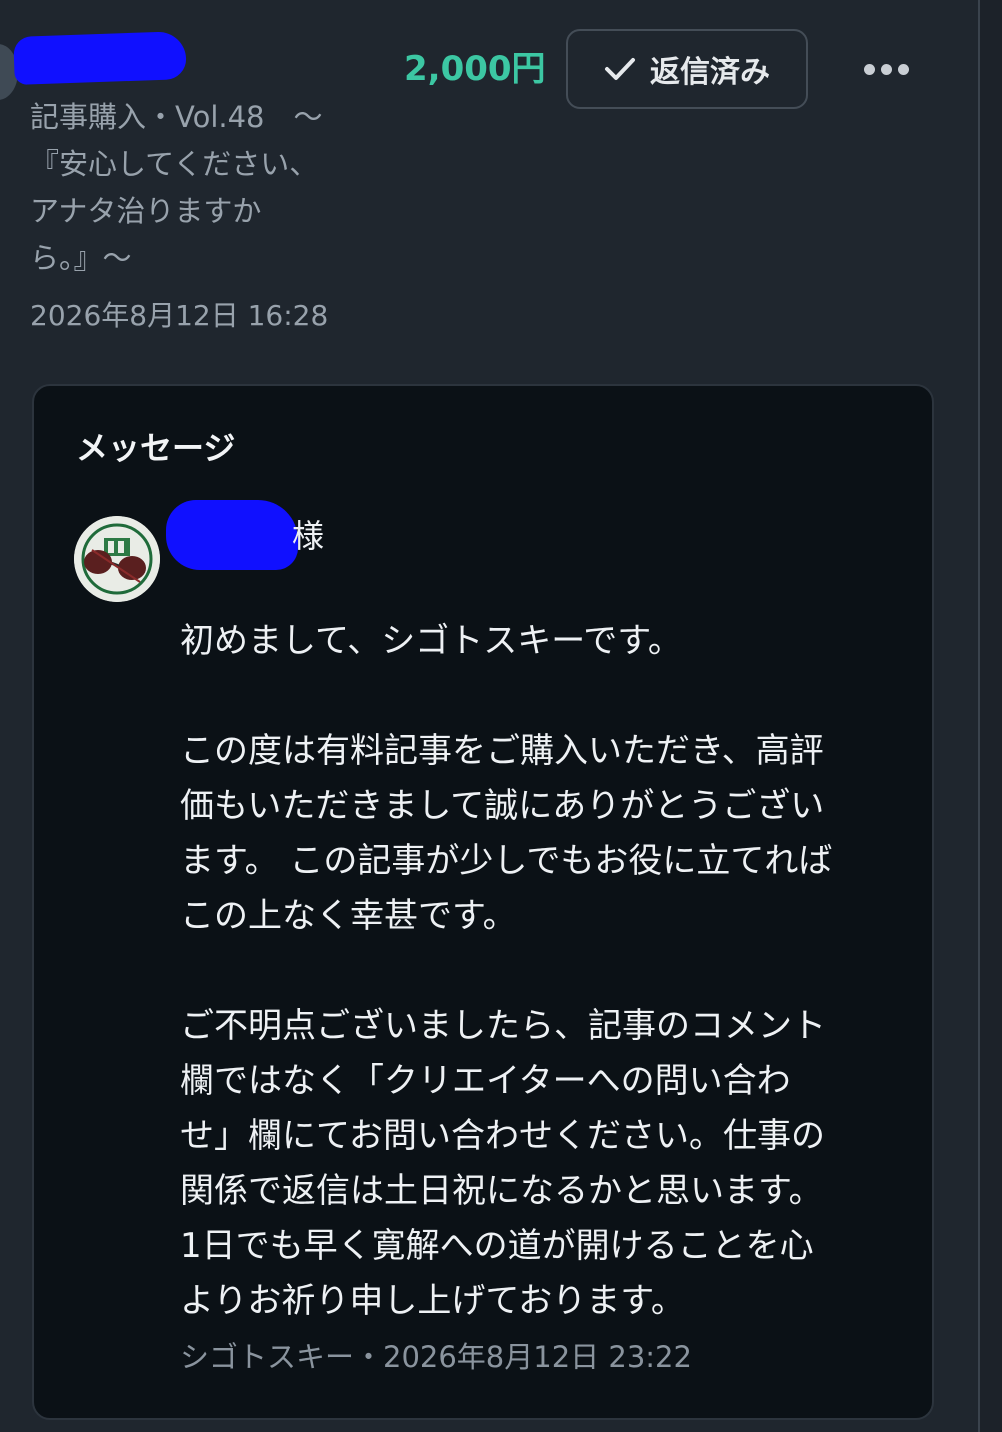 Image resolution: width=1002 pixels, height=1432 pixels. What do you see at coordinates (436, 1357) in the screenshot?
I see `message-footer: シゴトスキー・2026年8月12日 23:22` at bounding box center [436, 1357].